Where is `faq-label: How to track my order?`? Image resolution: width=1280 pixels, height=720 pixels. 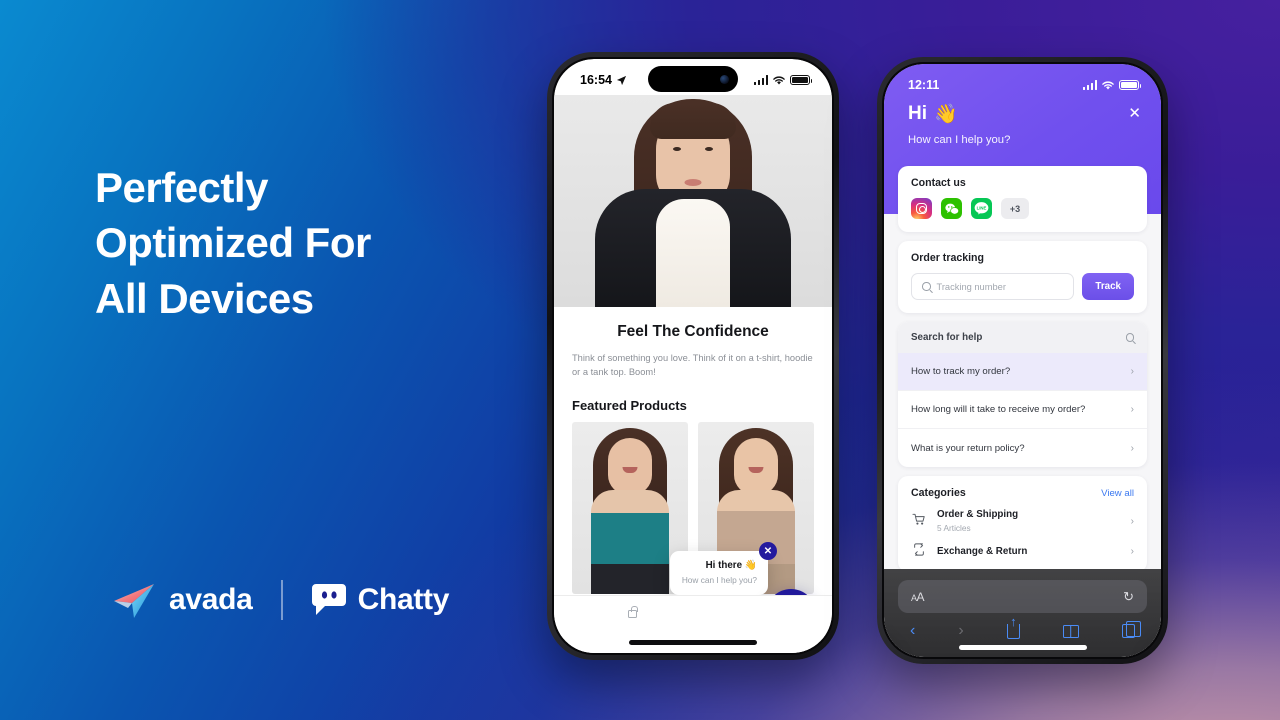
faq-label: How to track my order? is located at coordinates (961, 371).